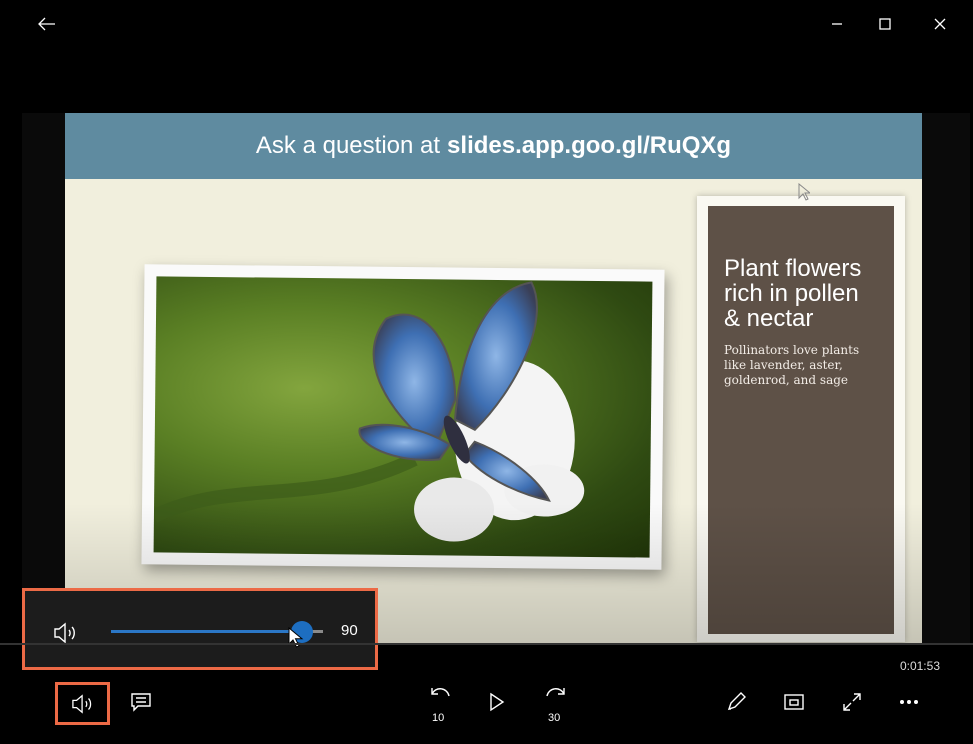 This screenshot has width=973, height=744. I want to click on fullscreen-icon, so click(852, 702).